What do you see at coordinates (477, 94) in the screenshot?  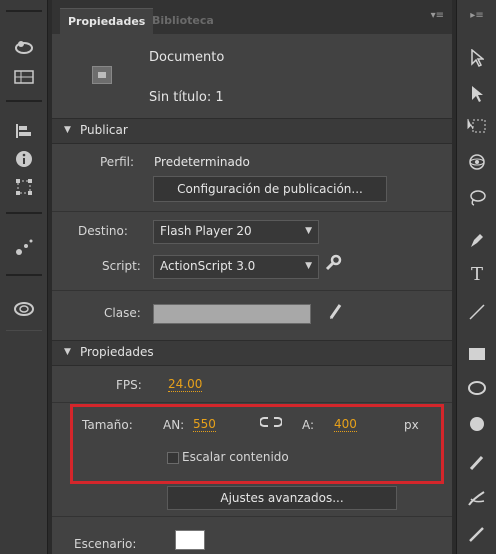 I see `subselection-tool-icon` at bounding box center [477, 94].